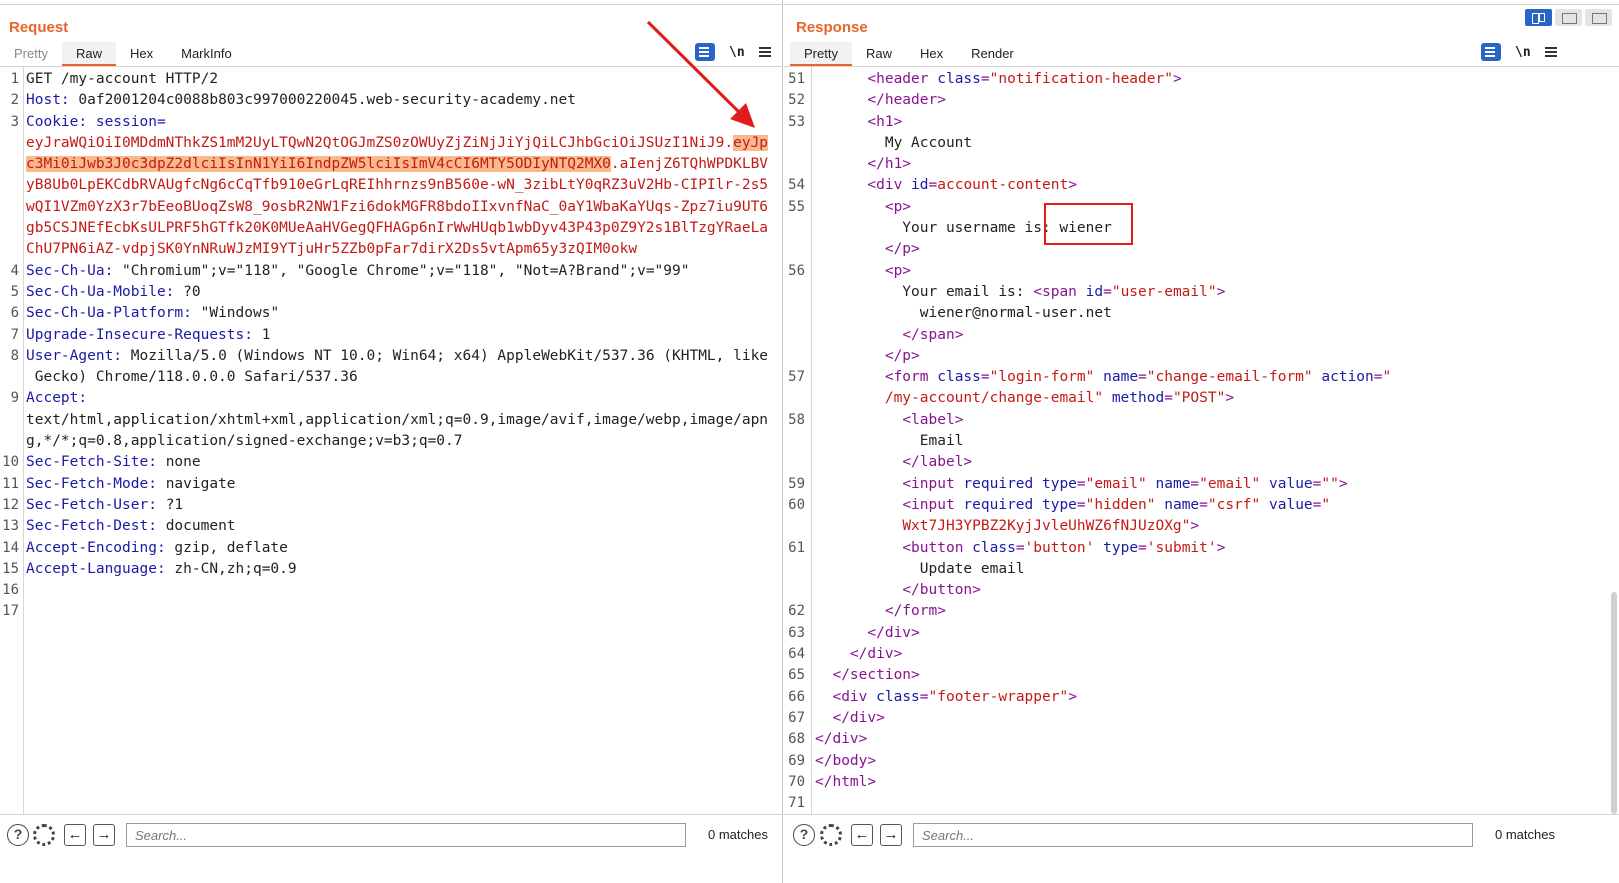 The image size is (1619, 883). Describe the element at coordinates (14, 121) in the screenshot. I see `line-number: 3` at that location.